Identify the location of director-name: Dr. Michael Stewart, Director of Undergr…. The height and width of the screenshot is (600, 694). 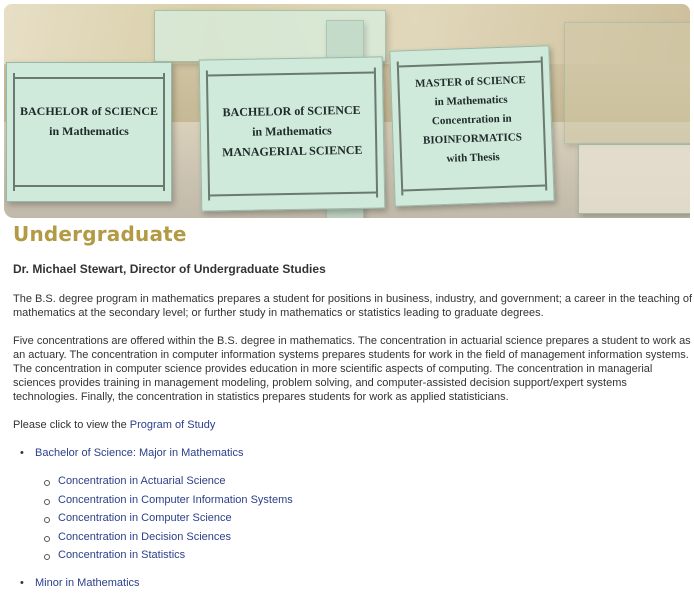
(169, 269).